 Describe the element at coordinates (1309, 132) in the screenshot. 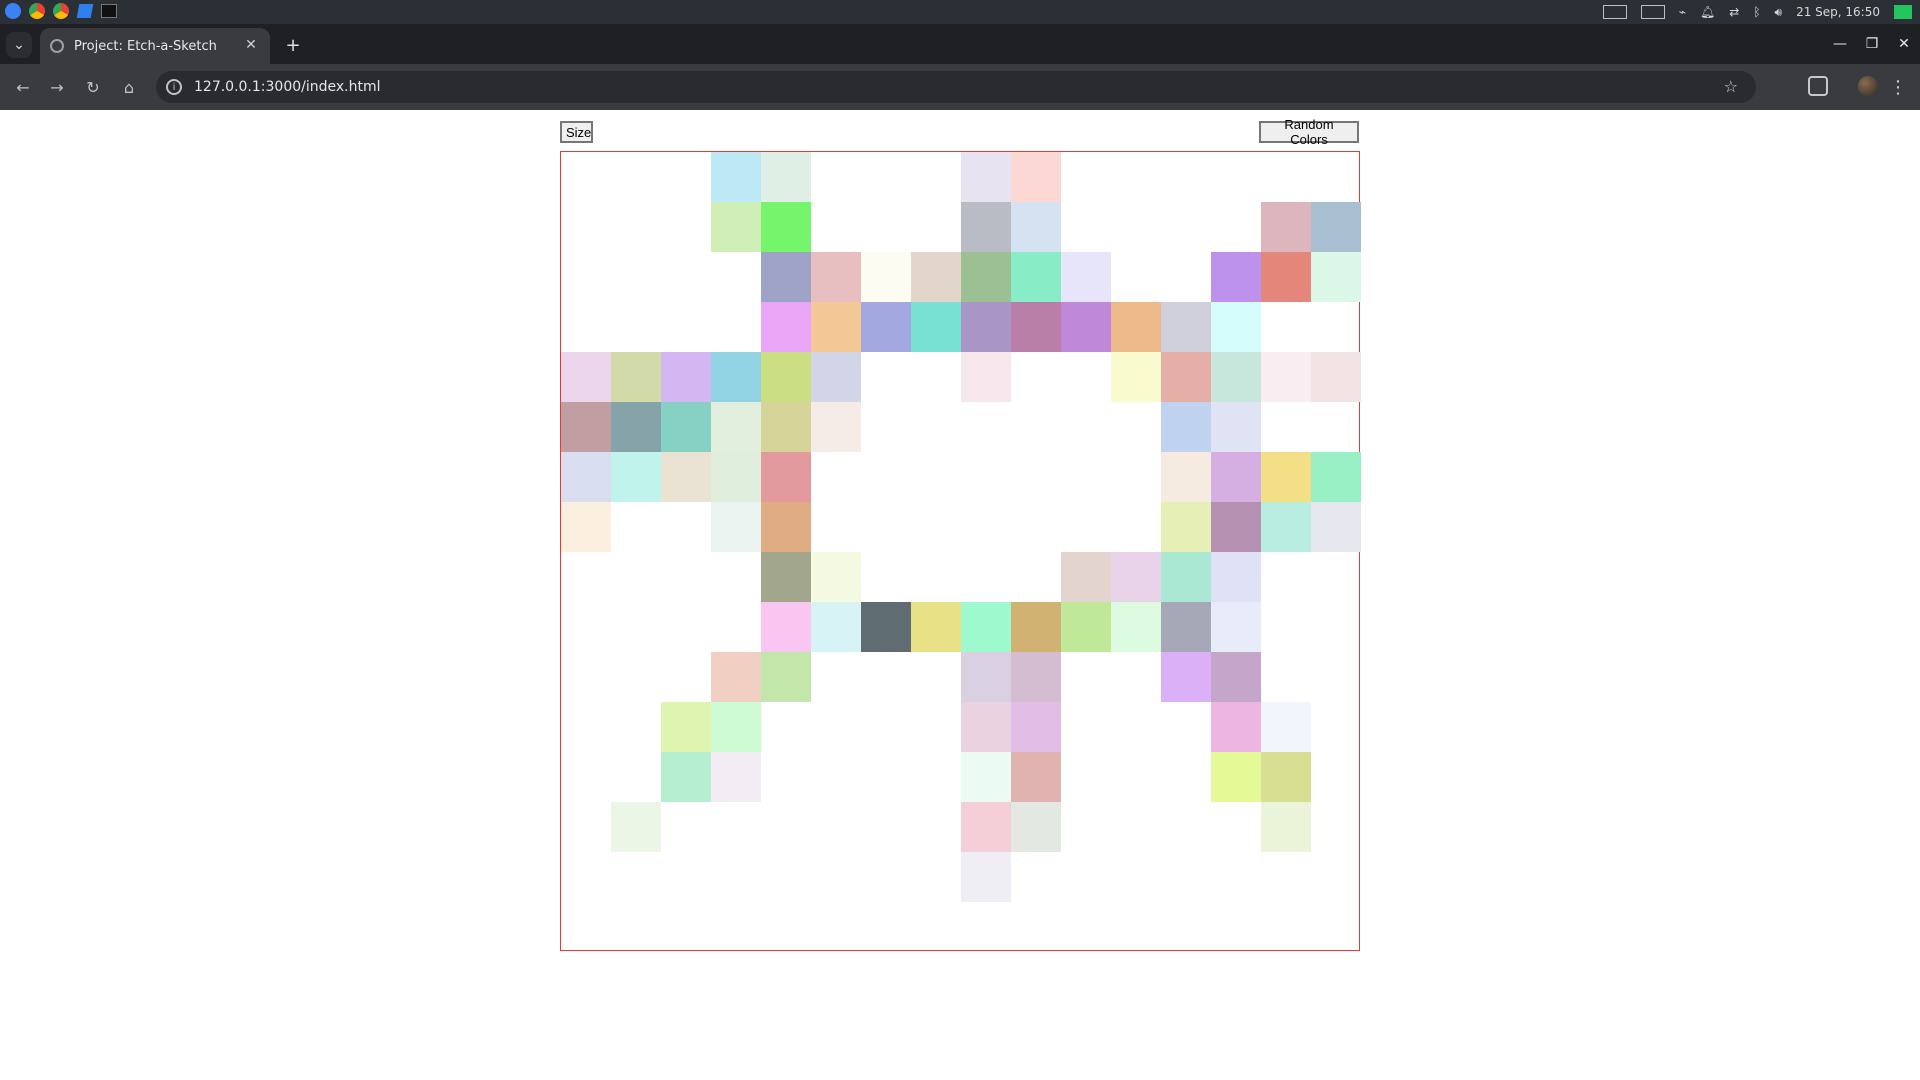

I see `random-colors-button: Random Colors` at that location.